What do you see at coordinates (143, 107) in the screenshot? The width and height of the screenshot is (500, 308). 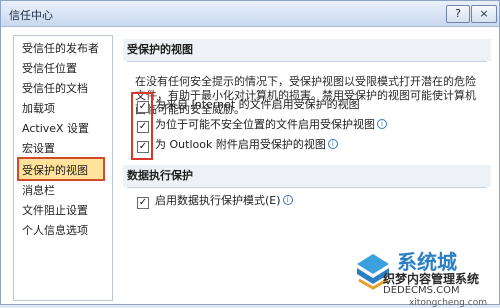 I see `checkbox-internet: ✓` at bounding box center [143, 107].